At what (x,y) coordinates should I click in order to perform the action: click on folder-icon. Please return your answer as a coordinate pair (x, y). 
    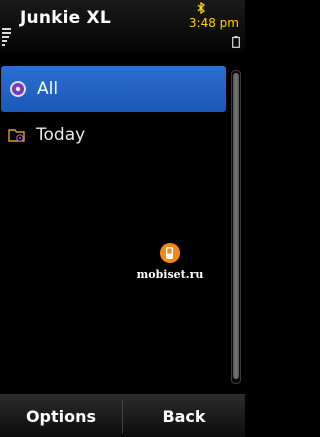
    Looking at the image, I should click on (16, 135).